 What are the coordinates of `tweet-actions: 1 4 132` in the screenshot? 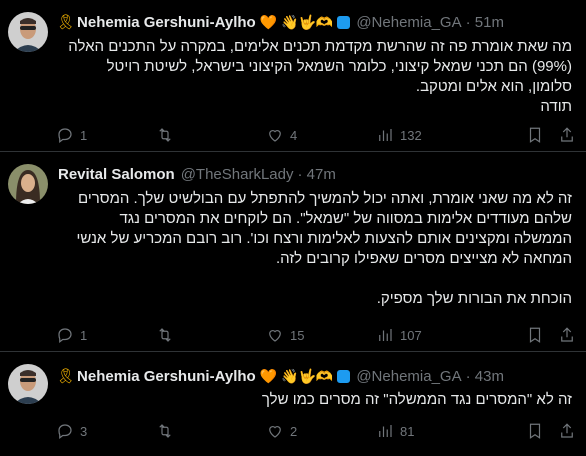 It's located at (256, 135).